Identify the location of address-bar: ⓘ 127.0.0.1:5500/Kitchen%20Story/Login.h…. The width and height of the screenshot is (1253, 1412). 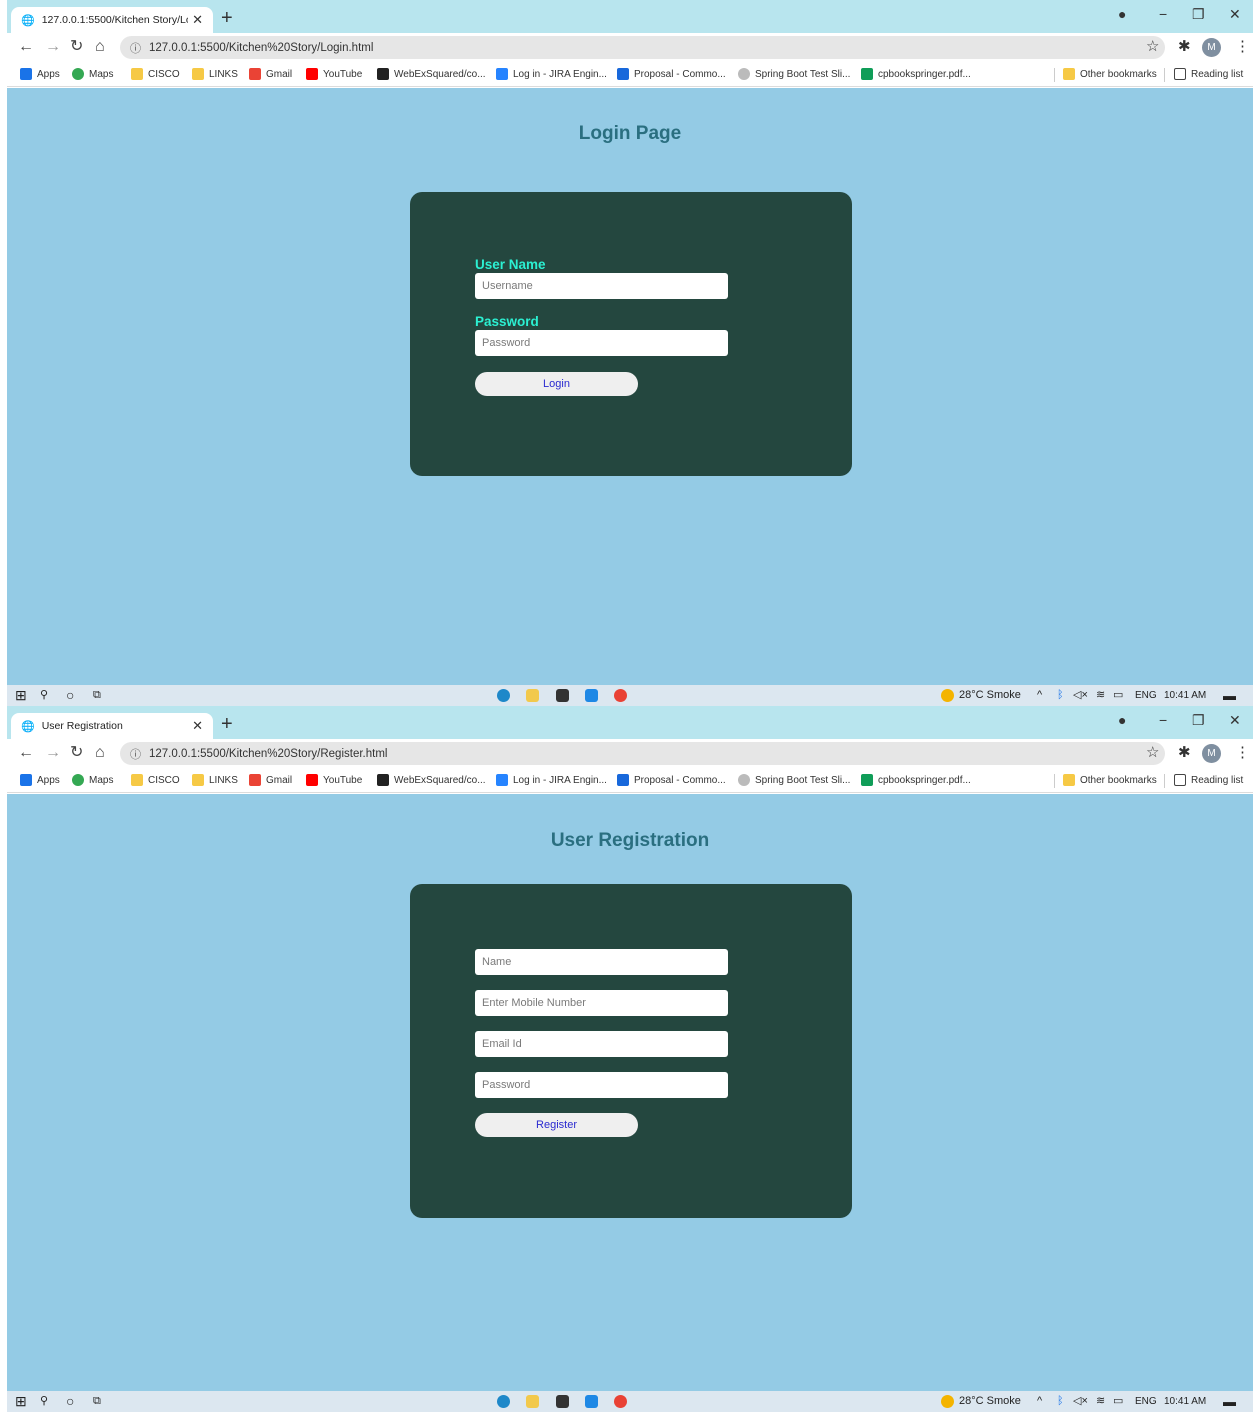
(642, 47).